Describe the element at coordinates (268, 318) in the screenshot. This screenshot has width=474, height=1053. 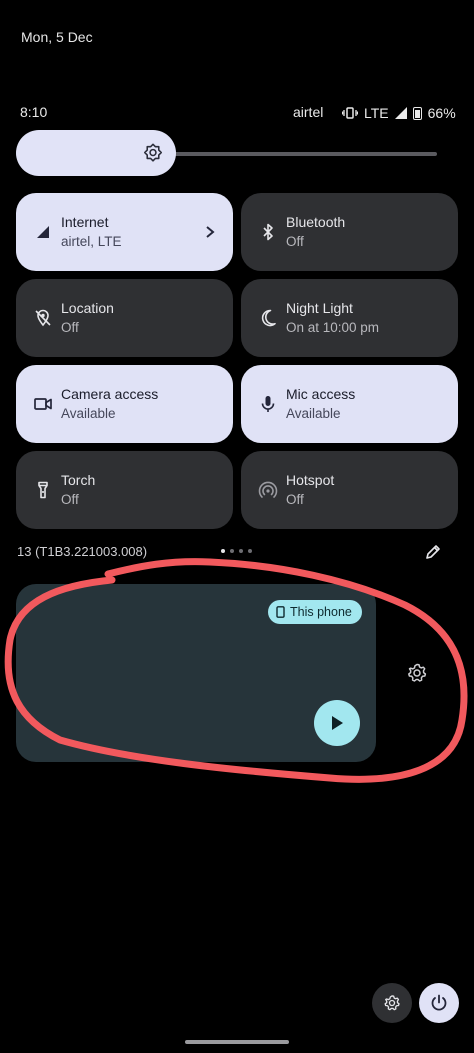
I see `moon-icon` at that location.